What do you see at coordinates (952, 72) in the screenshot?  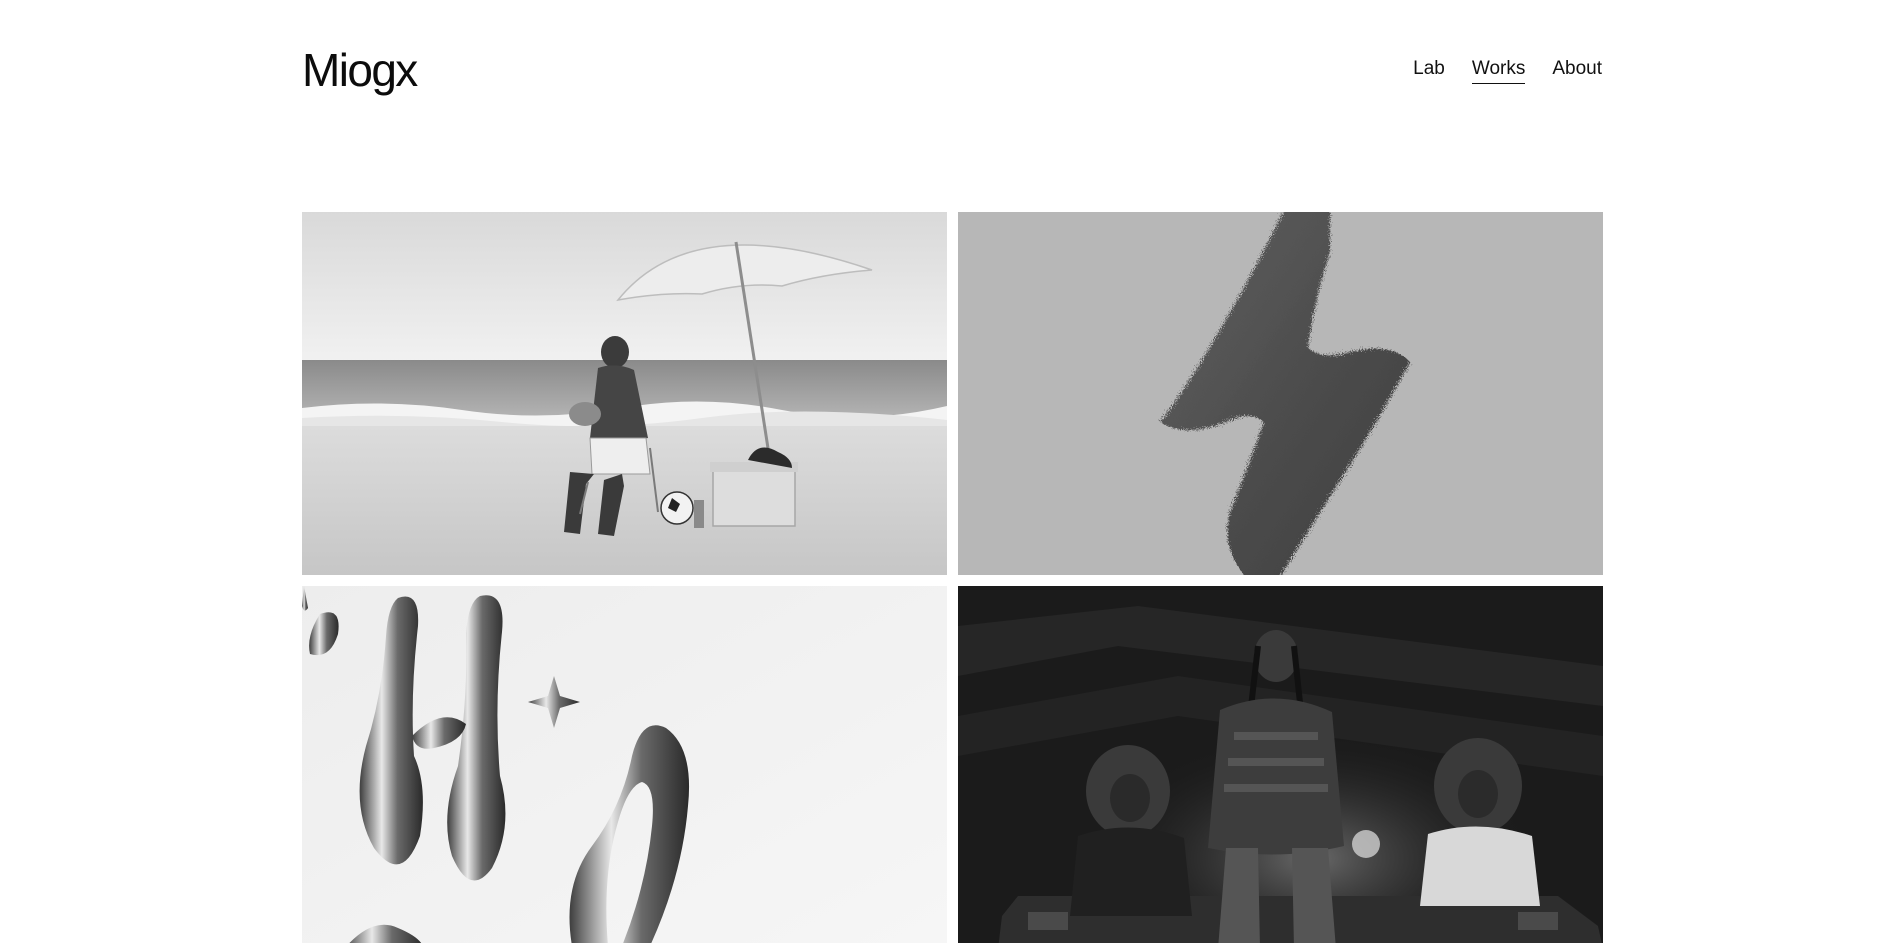 I see `site-header: Miogx Lab Works About` at bounding box center [952, 72].